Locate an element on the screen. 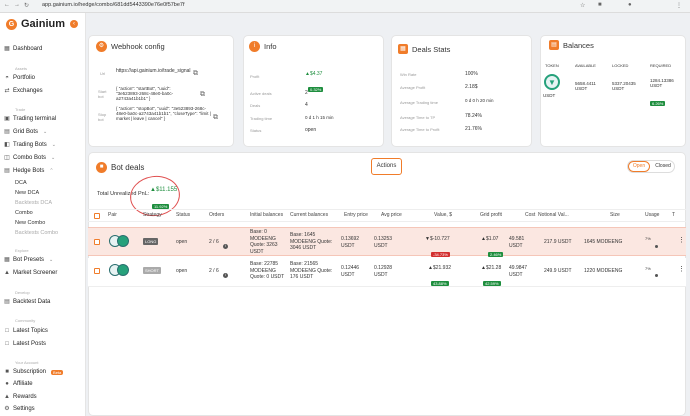 This screenshot has width=690, height=416. bookmark-icon: ☆ is located at coordinates (582, 5).